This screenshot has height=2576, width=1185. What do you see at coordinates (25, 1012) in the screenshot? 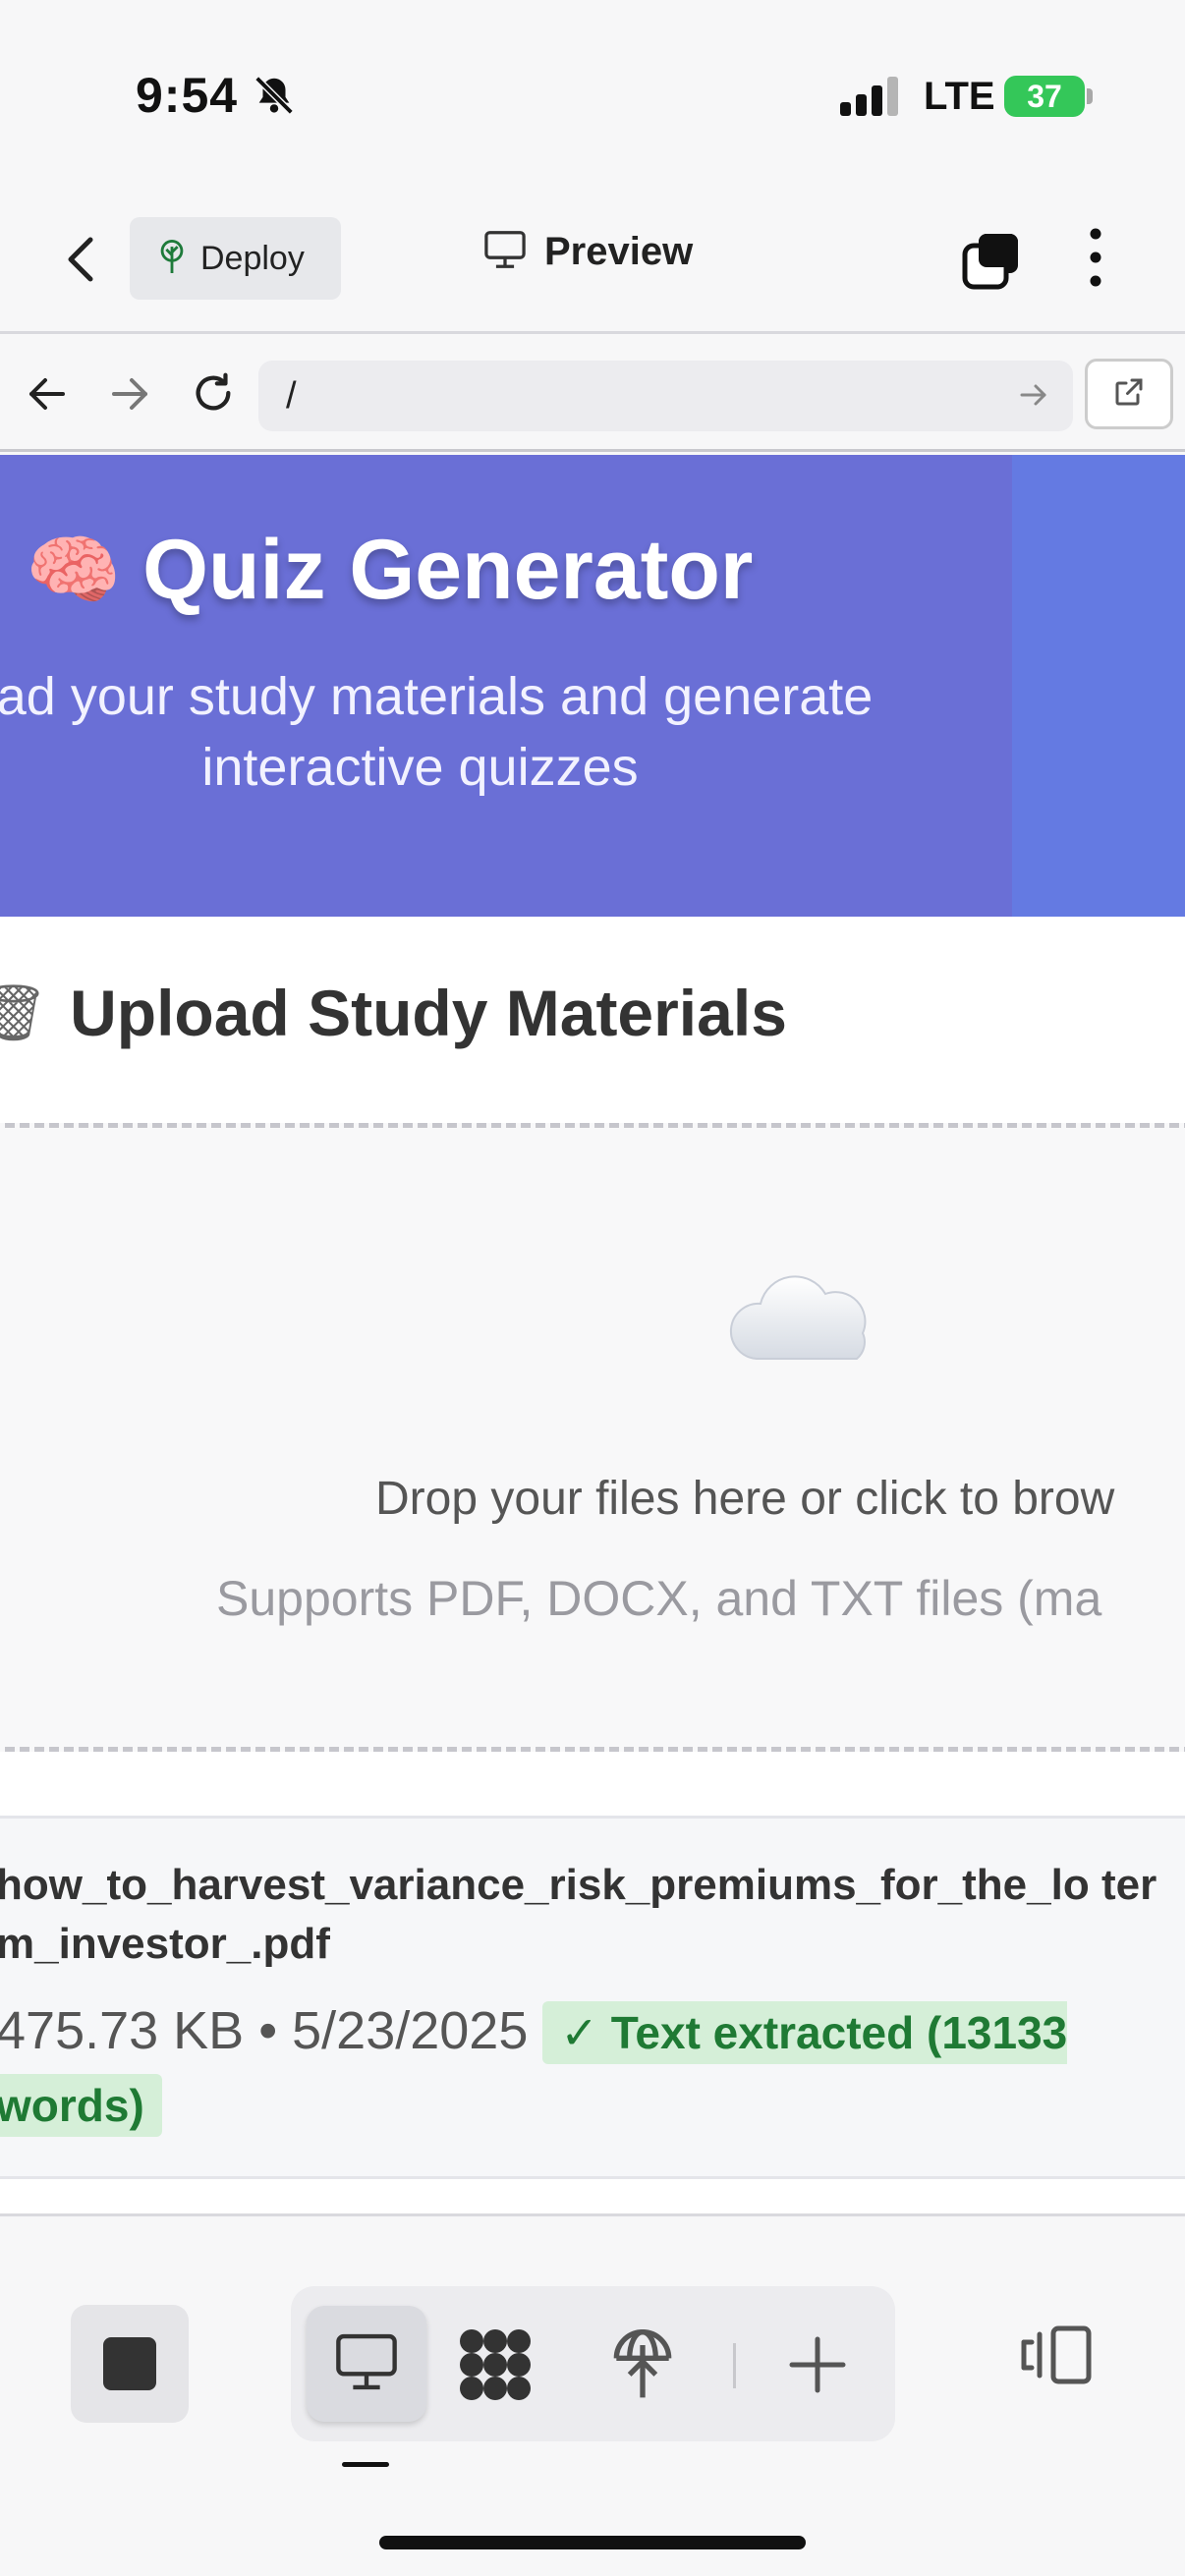
I see `trash-emoji-icon: 🗑` at bounding box center [25, 1012].